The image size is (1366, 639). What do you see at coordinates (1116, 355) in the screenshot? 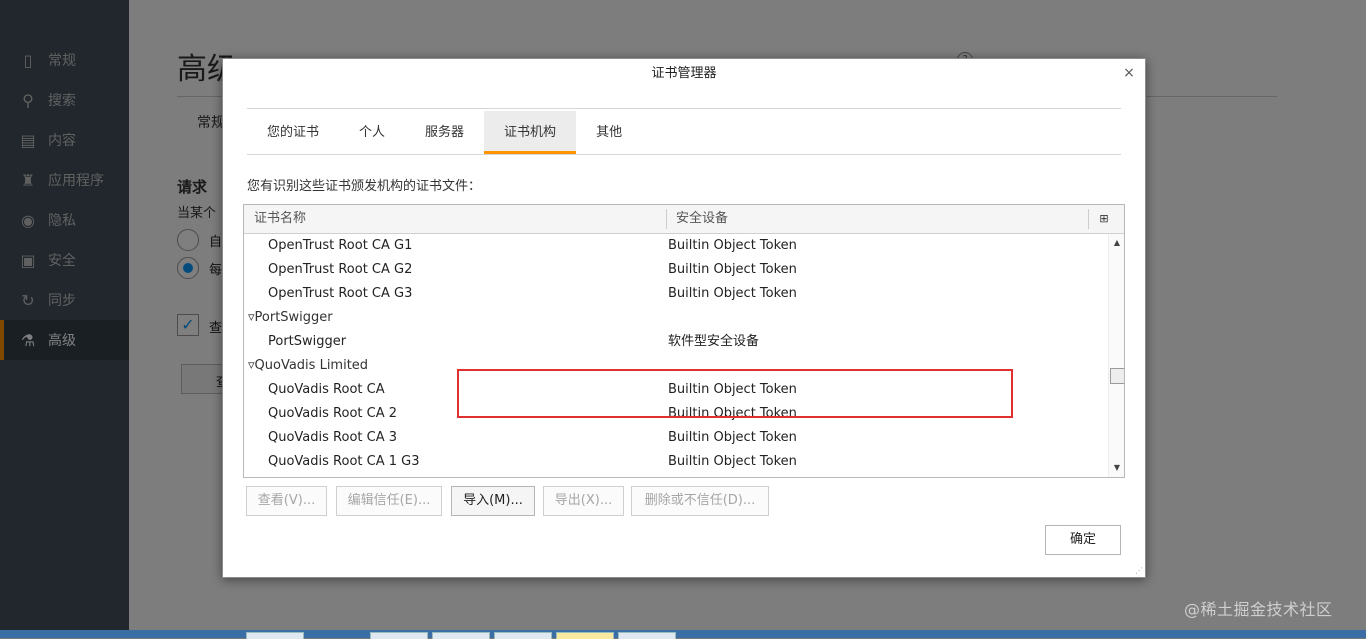
I see `vertical-scrollbar: ▲ ▼` at bounding box center [1116, 355].